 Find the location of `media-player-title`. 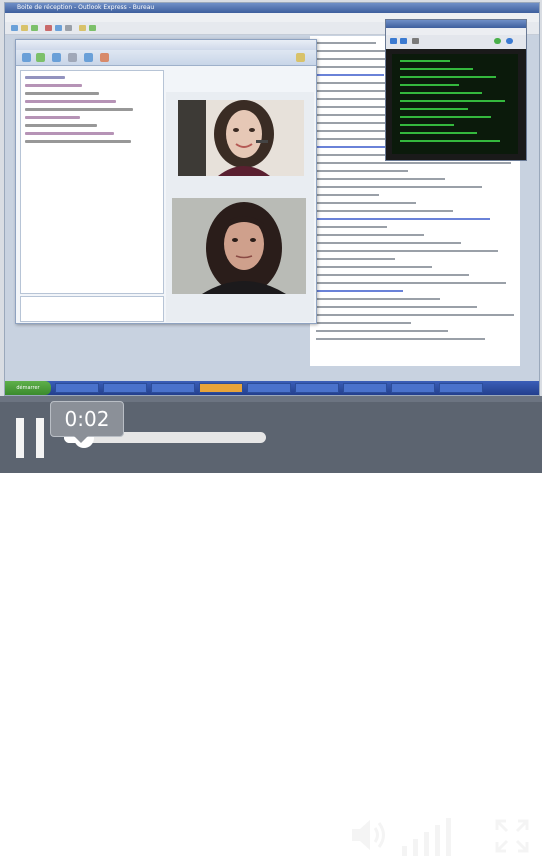

media-player-title is located at coordinates (456, 24).